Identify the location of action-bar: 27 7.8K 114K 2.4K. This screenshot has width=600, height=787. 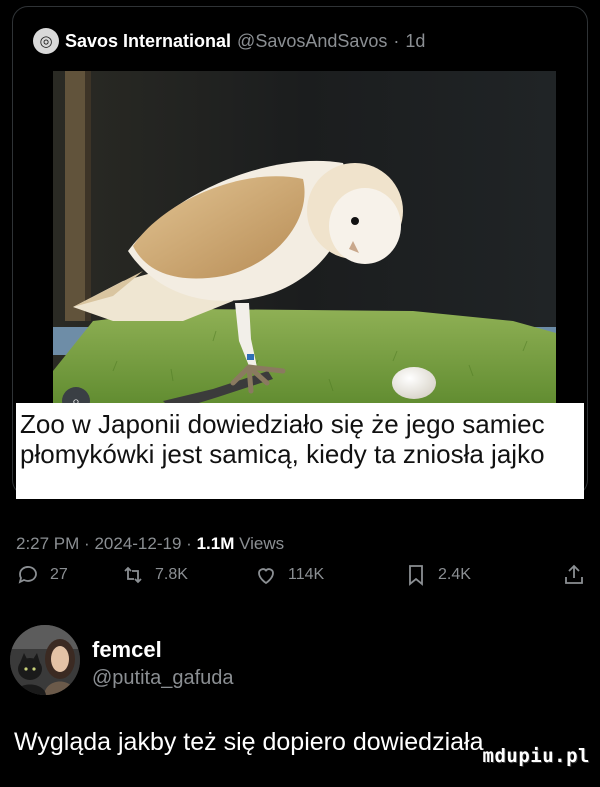
(302, 575).